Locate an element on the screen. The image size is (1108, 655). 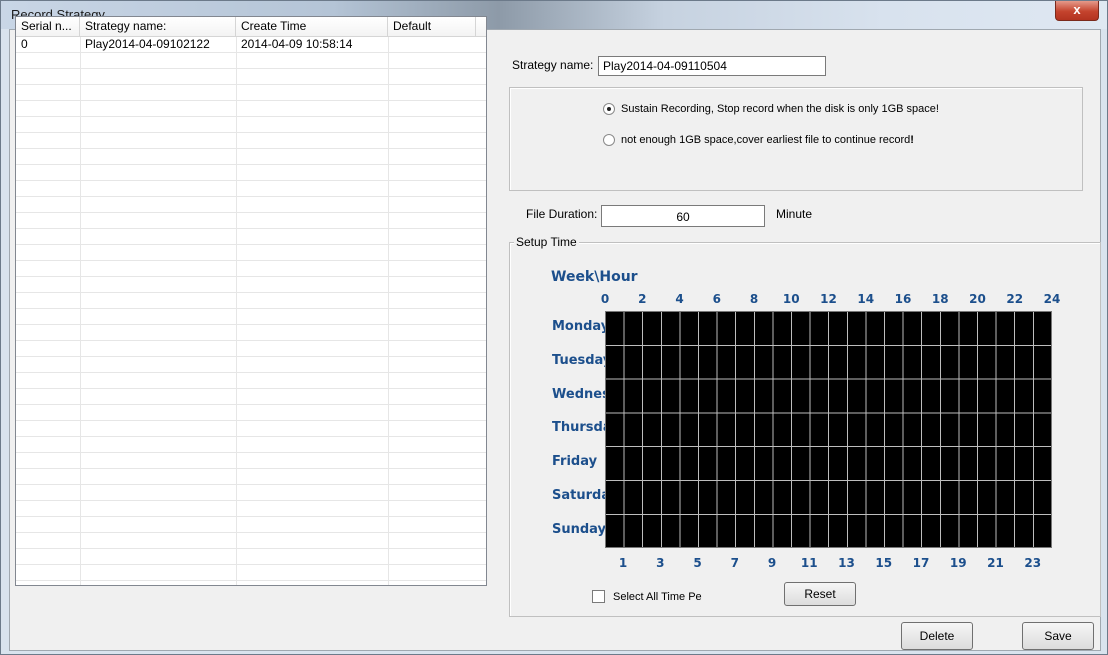
strategy-name-label: Strategy name: is located at coordinates (553, 65).